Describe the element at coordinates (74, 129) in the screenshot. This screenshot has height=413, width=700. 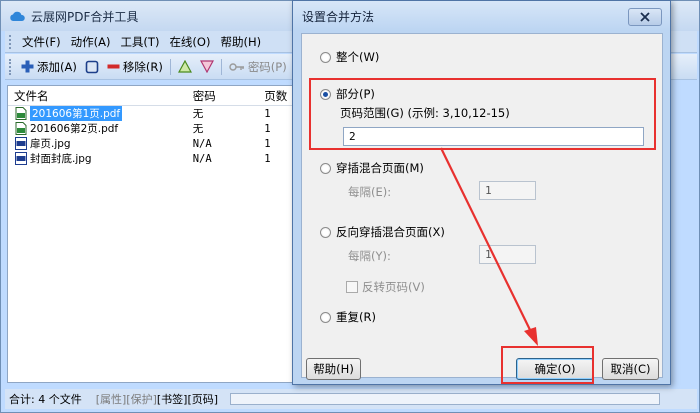
I see `file-name: 201606第2页.pdf` at that location.